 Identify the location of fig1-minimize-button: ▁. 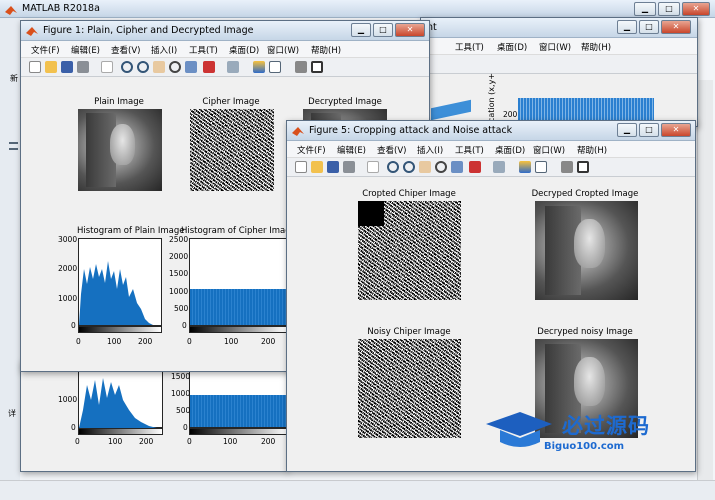
(361, 30).